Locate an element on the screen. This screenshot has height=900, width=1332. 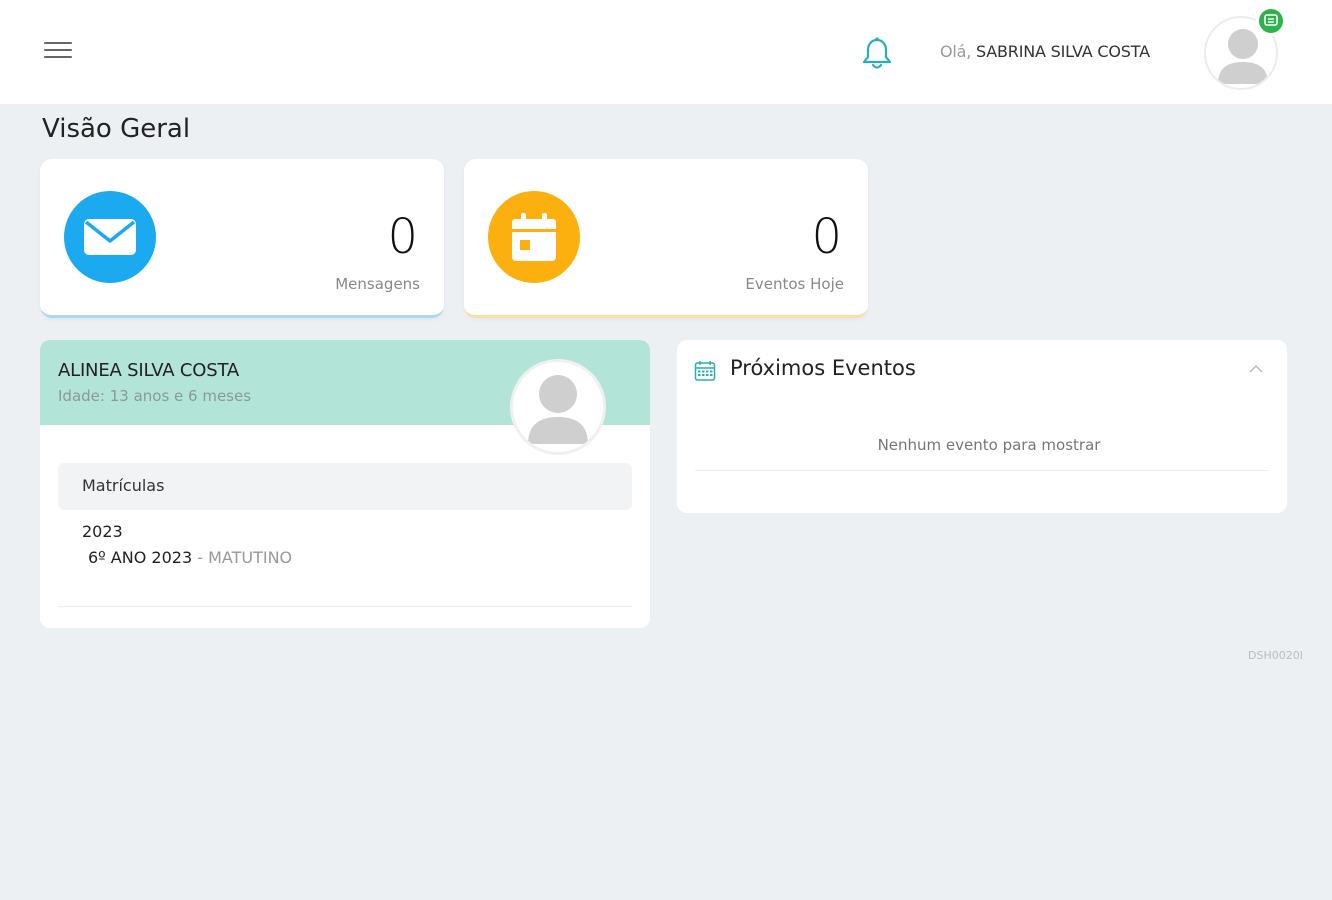
messages-card: 0 Mensagens is located at coordinates (242, 238).